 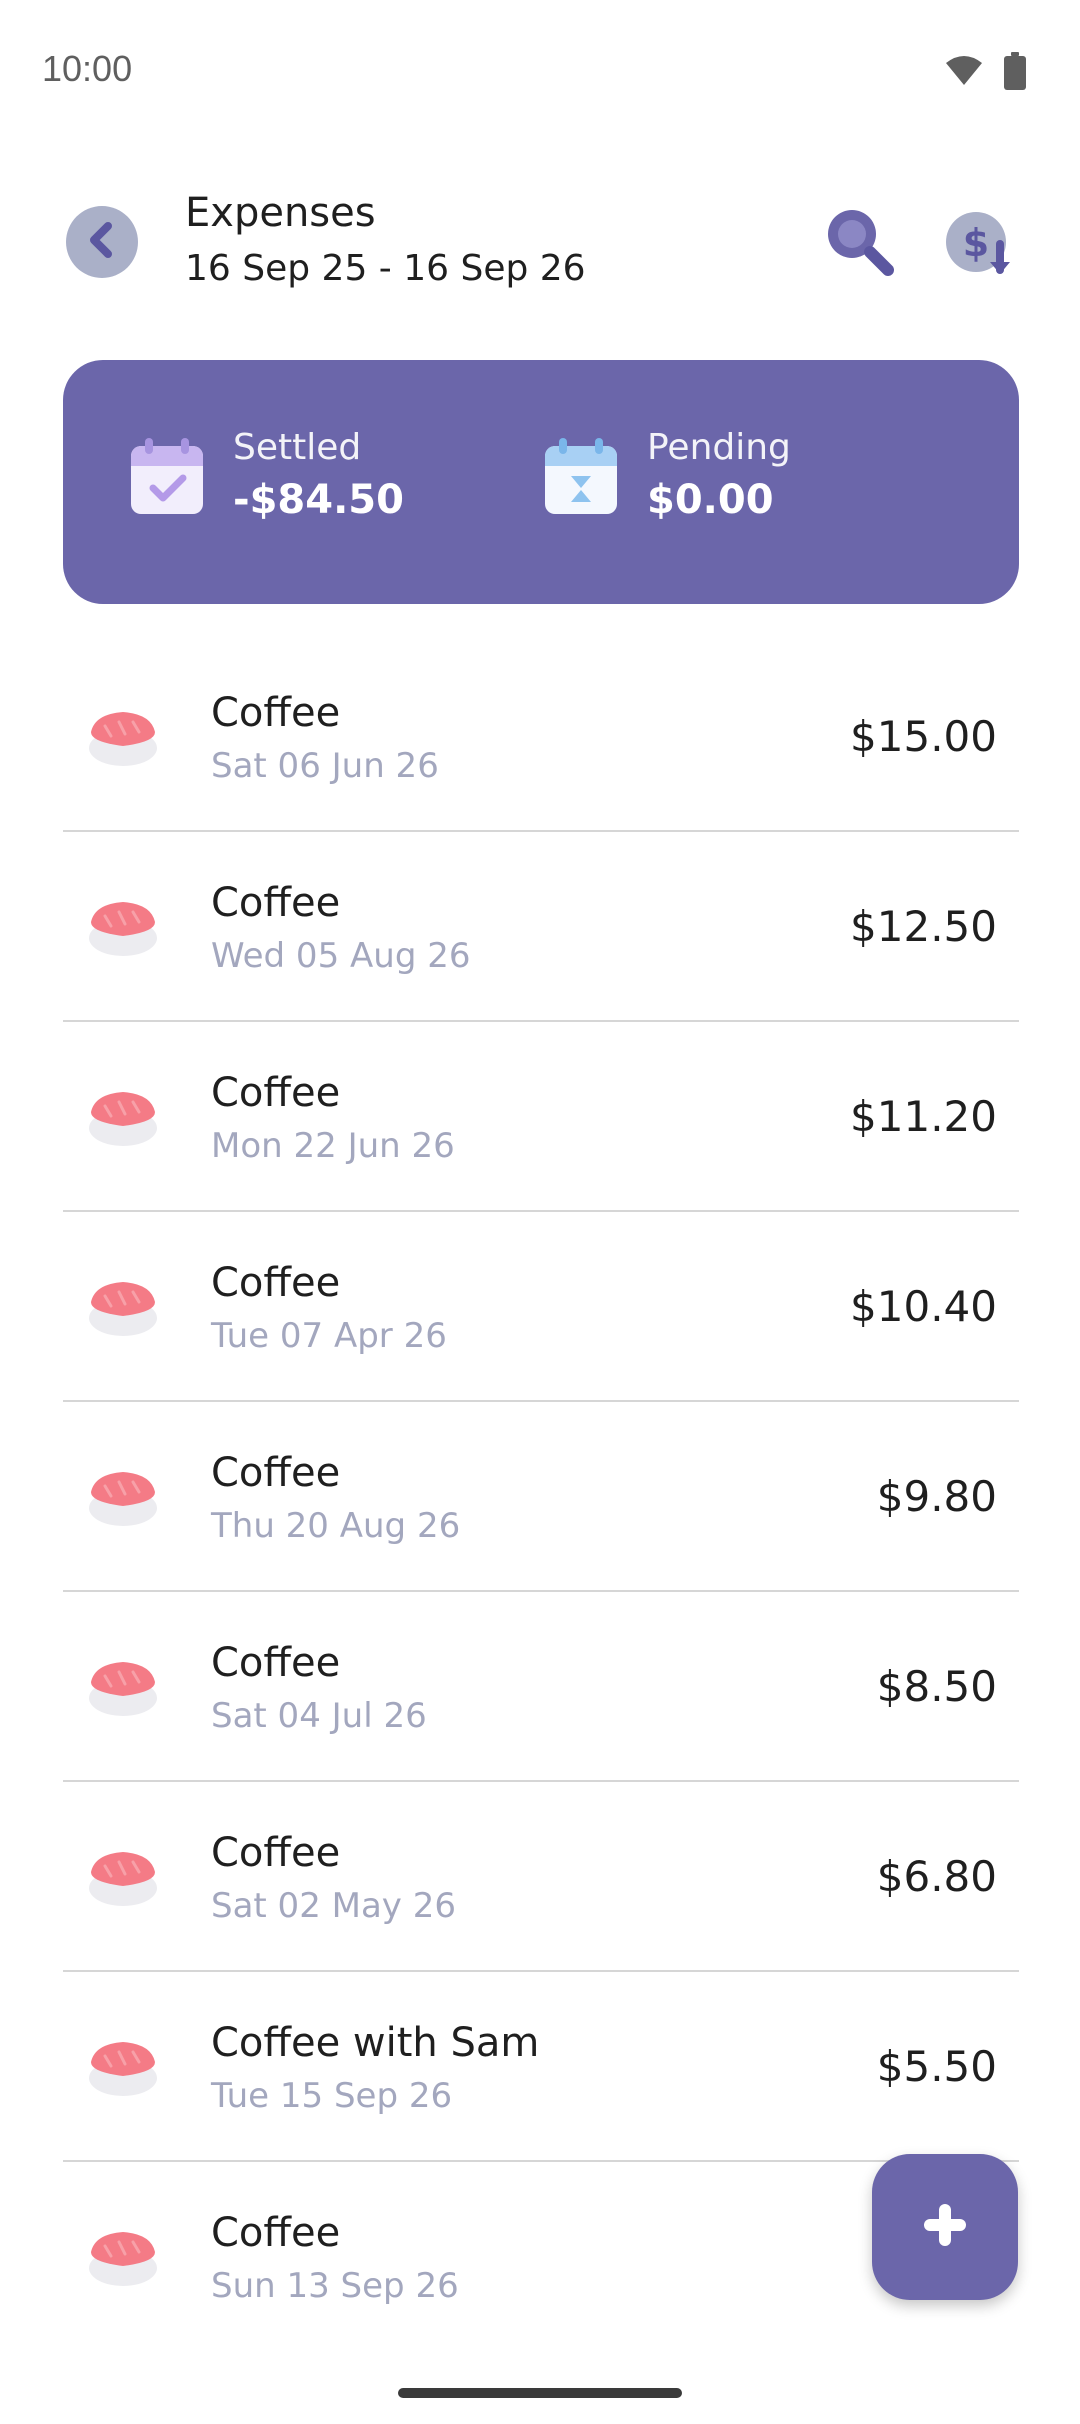 I want to click on expense-row: Coffee Wed 05 Aug 26 $12.50, so click(x=541, y=927).